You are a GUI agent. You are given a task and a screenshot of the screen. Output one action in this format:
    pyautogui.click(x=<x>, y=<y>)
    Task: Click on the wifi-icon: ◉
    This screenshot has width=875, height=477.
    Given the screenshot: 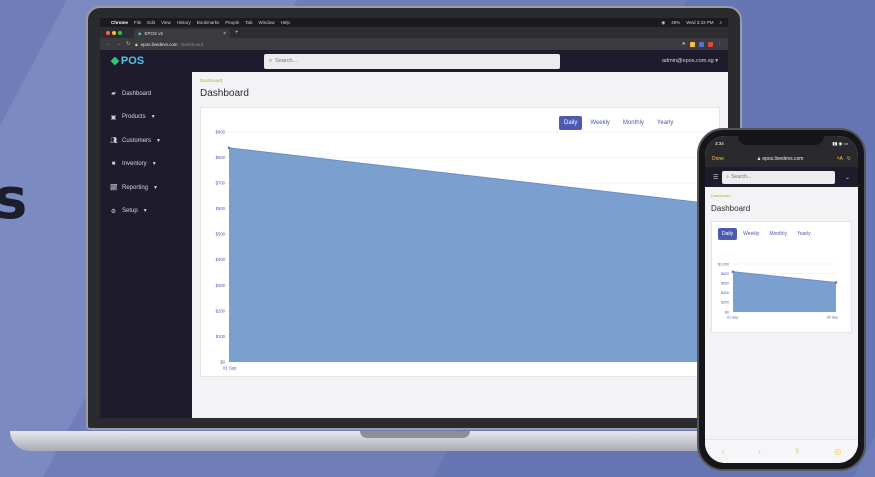 What is the action you would take?
    pyautogui.click(x=663, y=23)
    